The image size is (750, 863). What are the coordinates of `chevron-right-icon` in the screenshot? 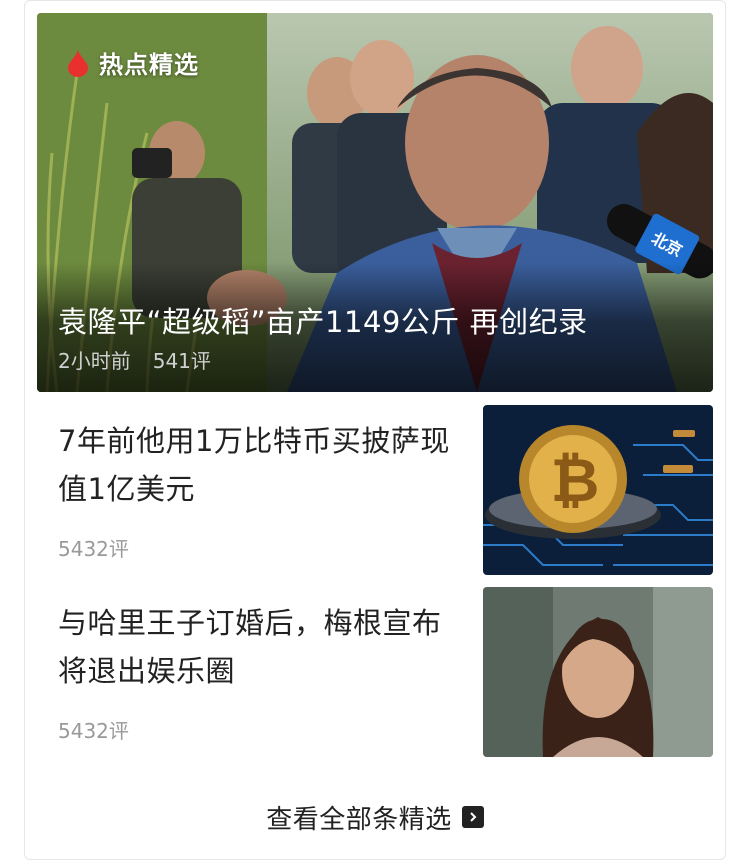 It's located at (472, 817).